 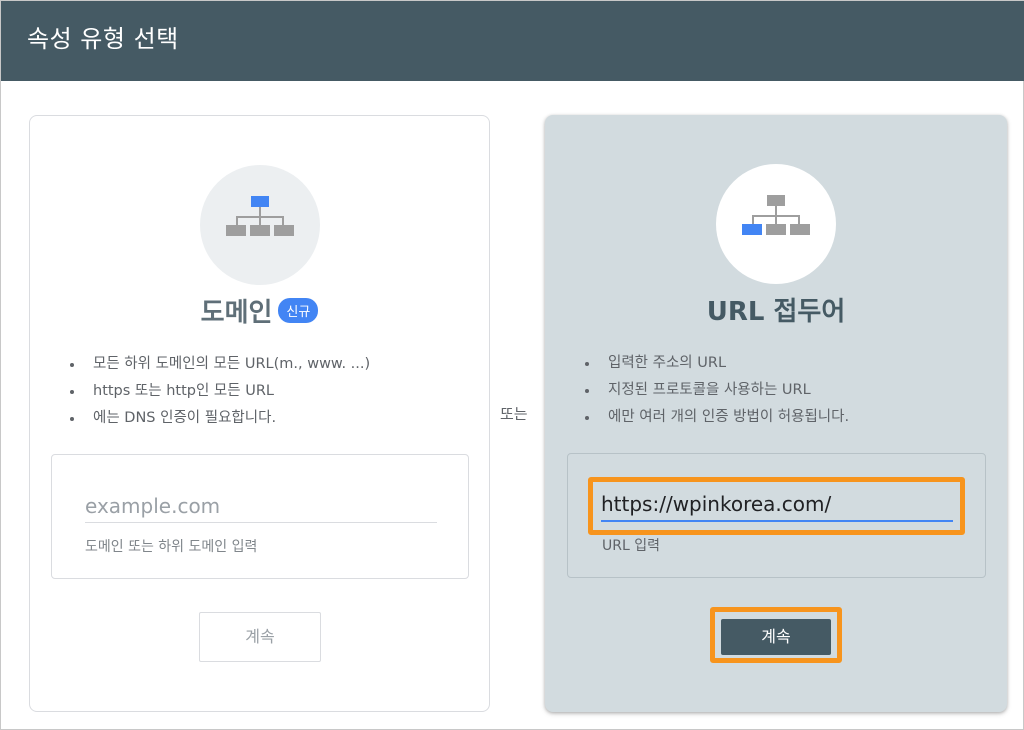 I want to click on domain-card-title: 도메인 신규, so click(x=259, y=310).